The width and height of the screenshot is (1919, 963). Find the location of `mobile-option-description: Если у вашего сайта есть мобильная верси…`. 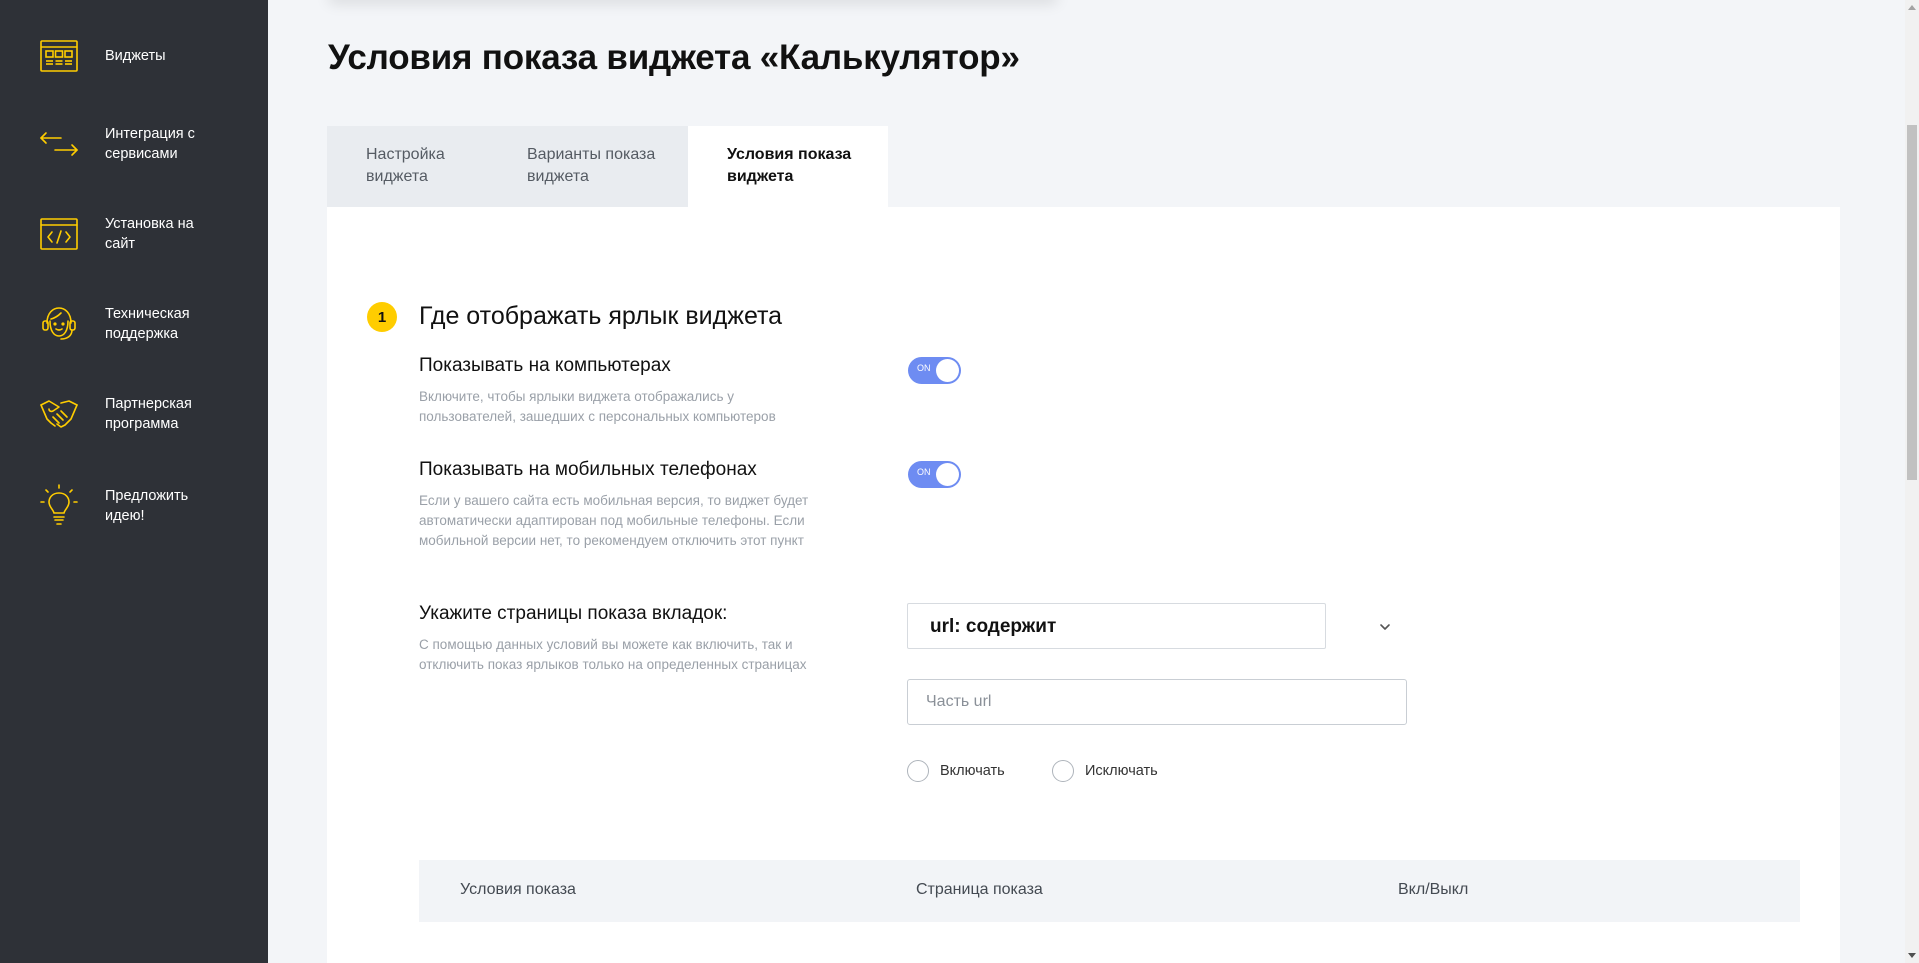

mobile-option-description: Если у вашего сайта есть мобильная верси… is located at coordinates (614, 520).